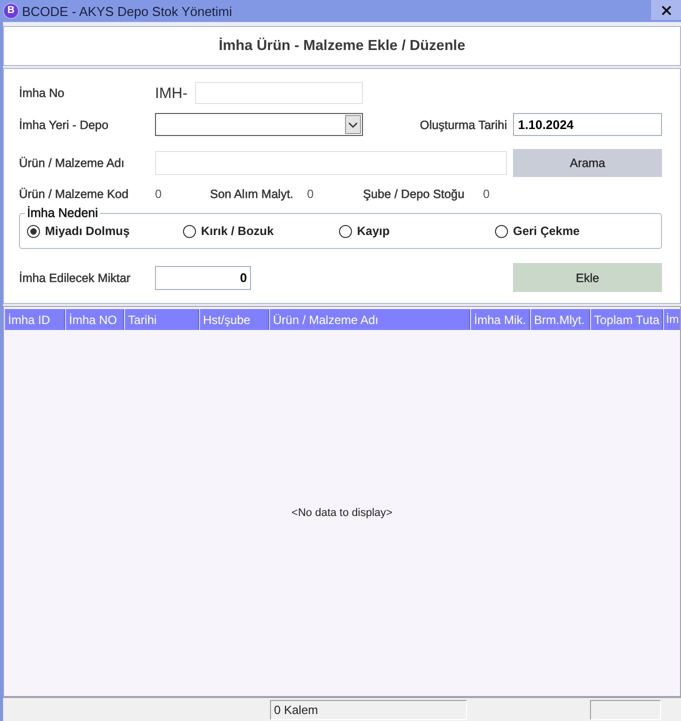 This screenshot has height=721, width=681. Describe the element at coordinates (234, 319) in the screenshot. I see `column-header: Hst/şube` at that location.